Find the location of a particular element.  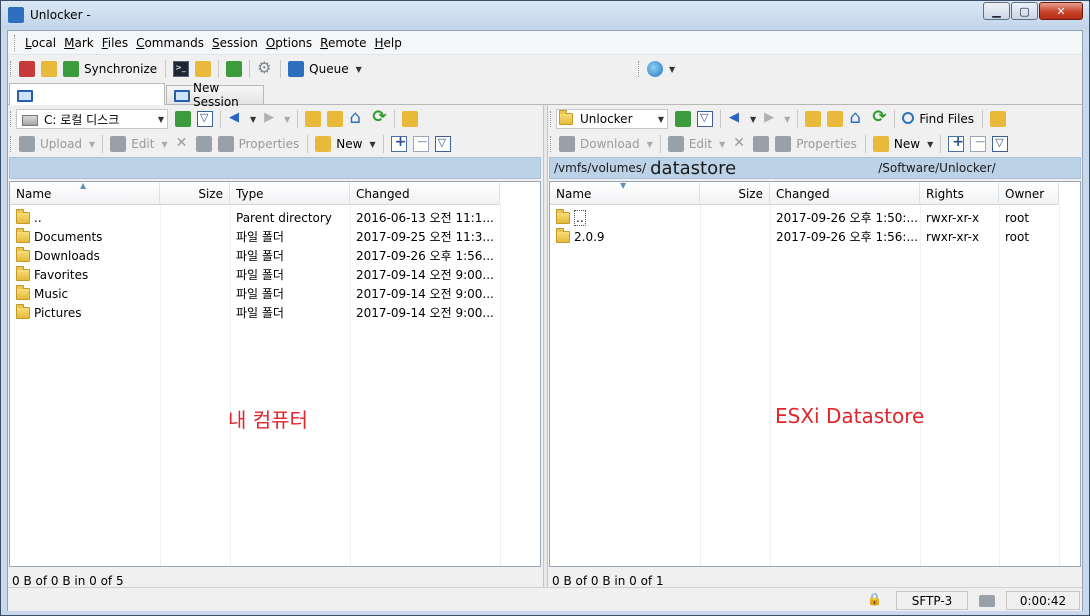

upload-icon is located at coordinates (27, 144).